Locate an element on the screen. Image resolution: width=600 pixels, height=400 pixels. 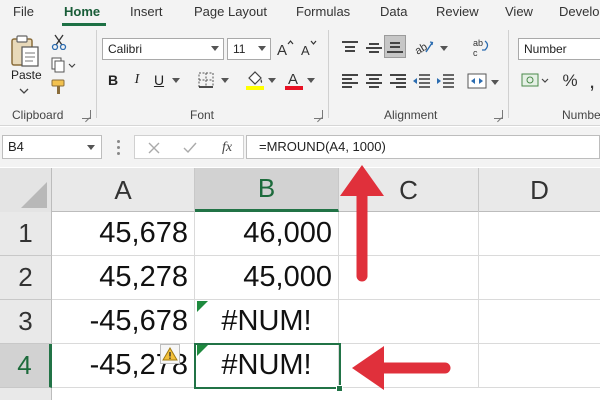
wrap-text-icon: ab c is located at coordinates (481, 47).